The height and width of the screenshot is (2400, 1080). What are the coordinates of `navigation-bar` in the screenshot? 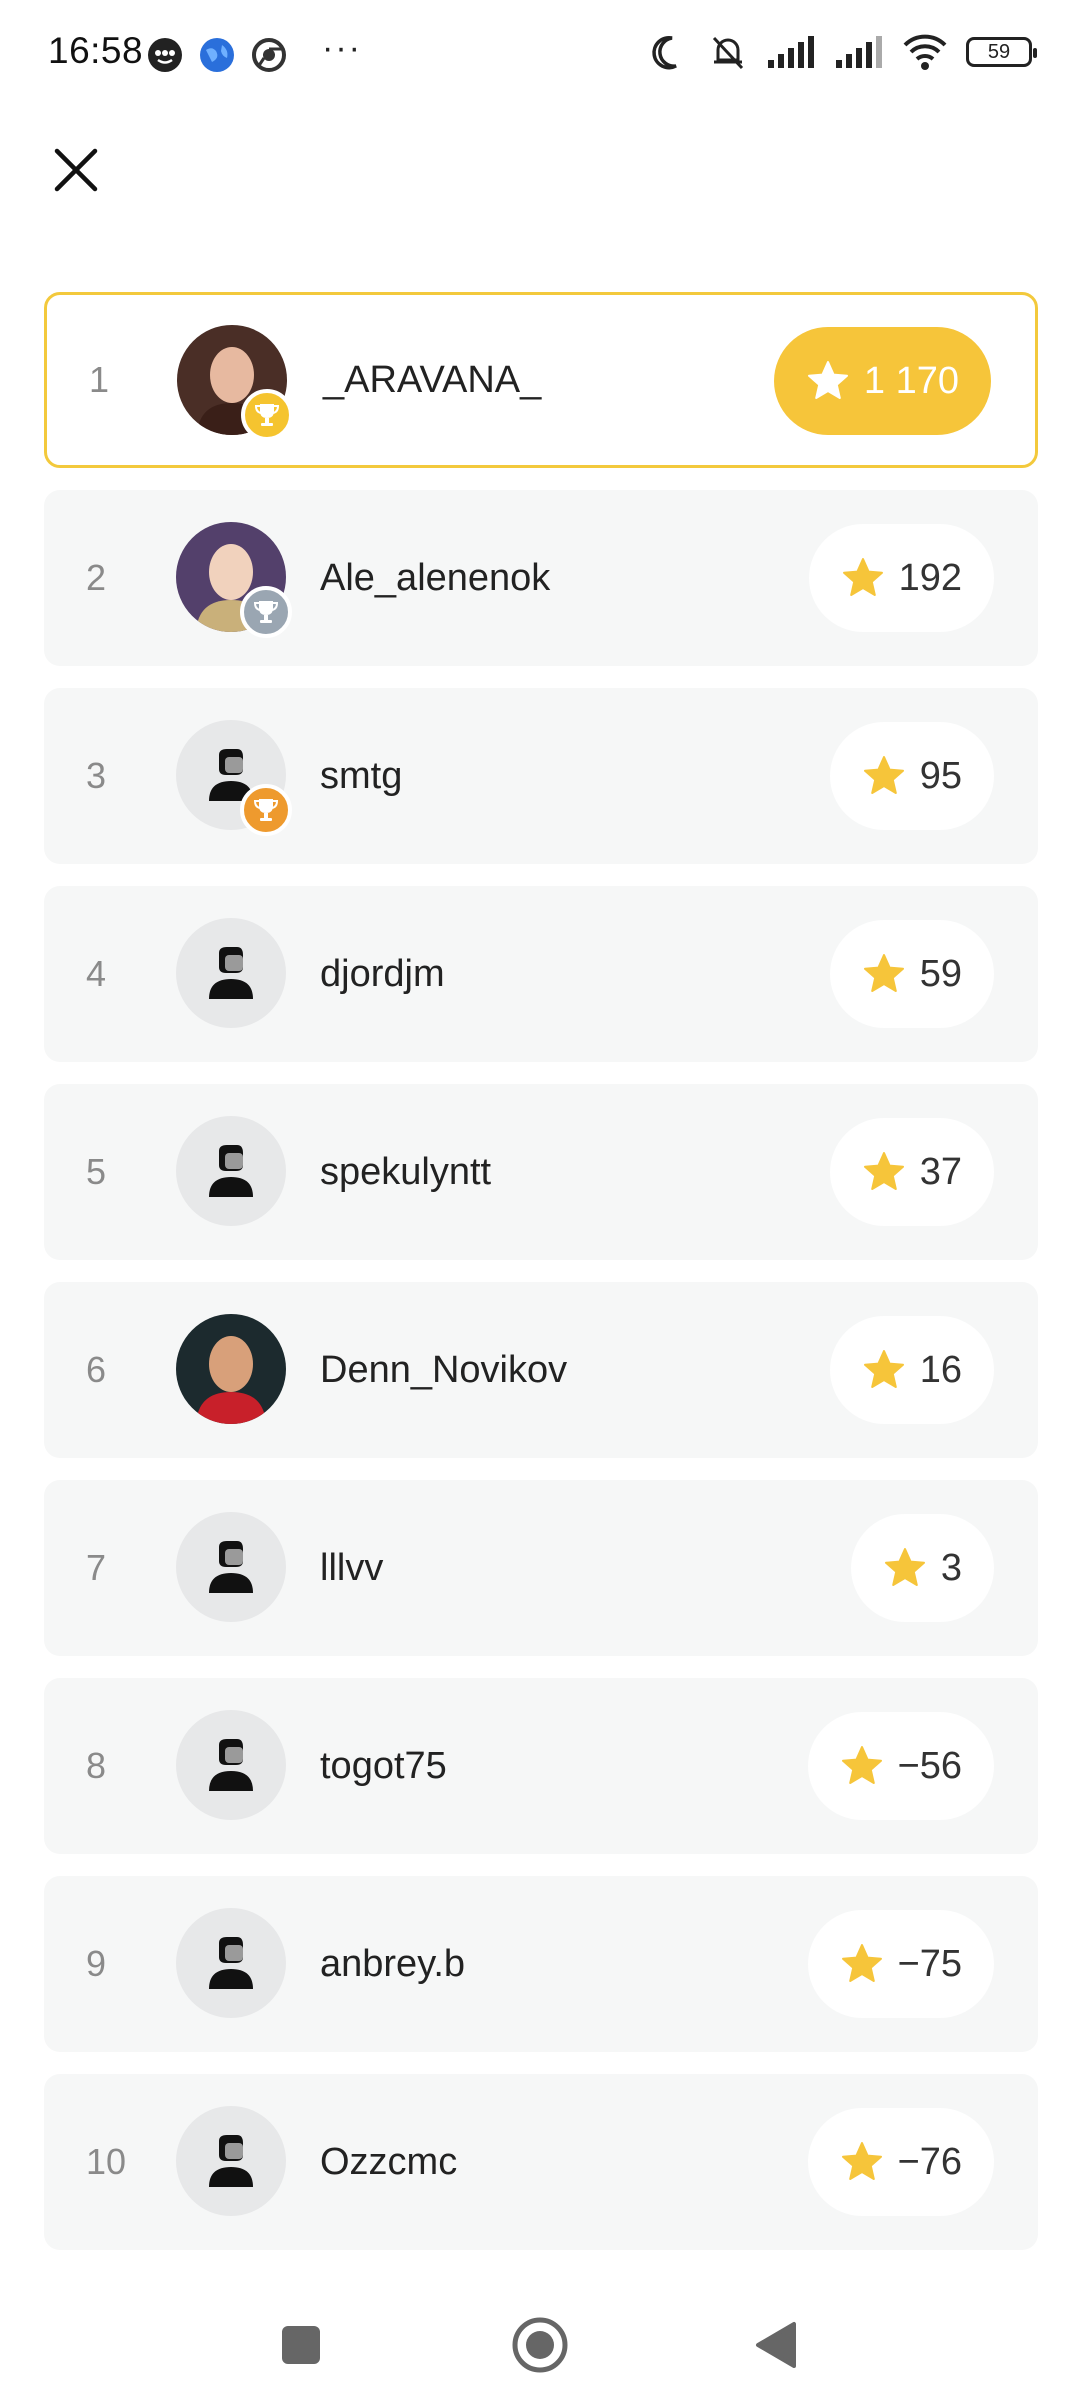 It's located at (540, 2345).